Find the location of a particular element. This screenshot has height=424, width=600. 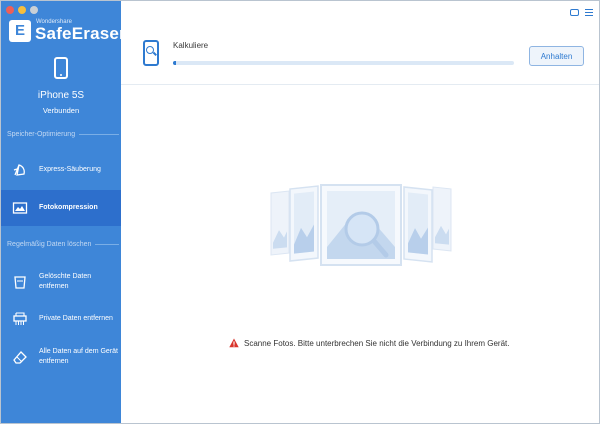

topbar-actions is located at coordinates (581, 12).